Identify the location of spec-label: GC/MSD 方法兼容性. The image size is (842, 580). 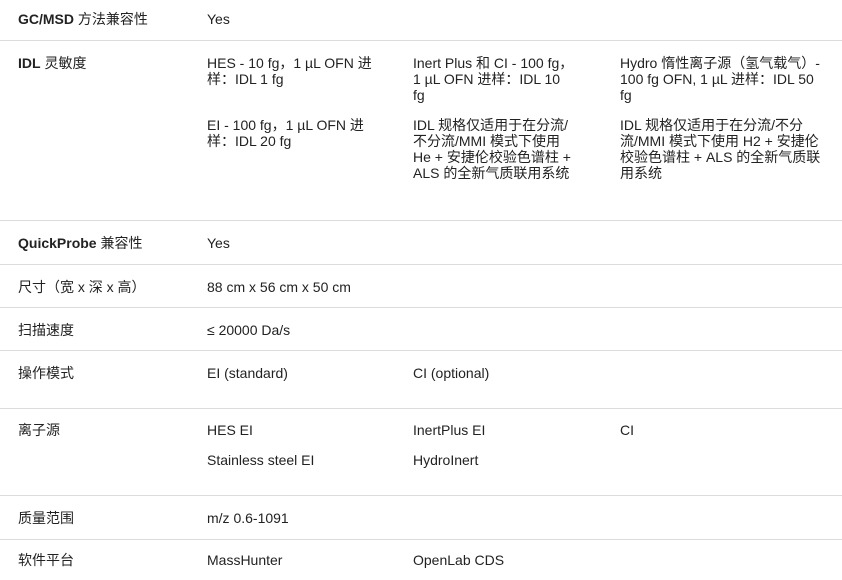
(83, 19).